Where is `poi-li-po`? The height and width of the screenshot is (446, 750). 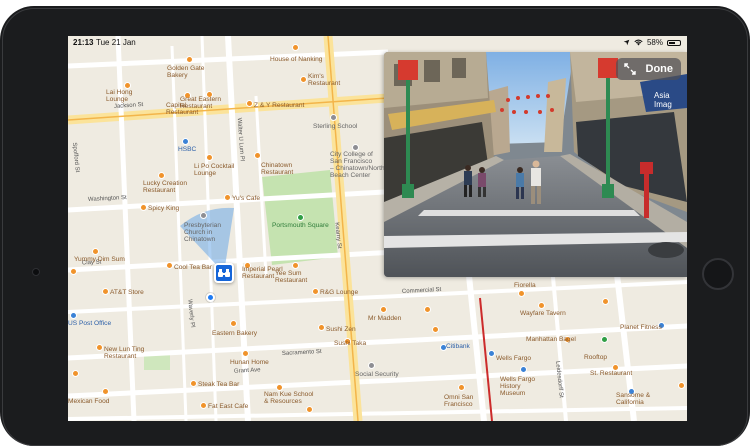 poi-li-po is located at coordinates (209, 157).